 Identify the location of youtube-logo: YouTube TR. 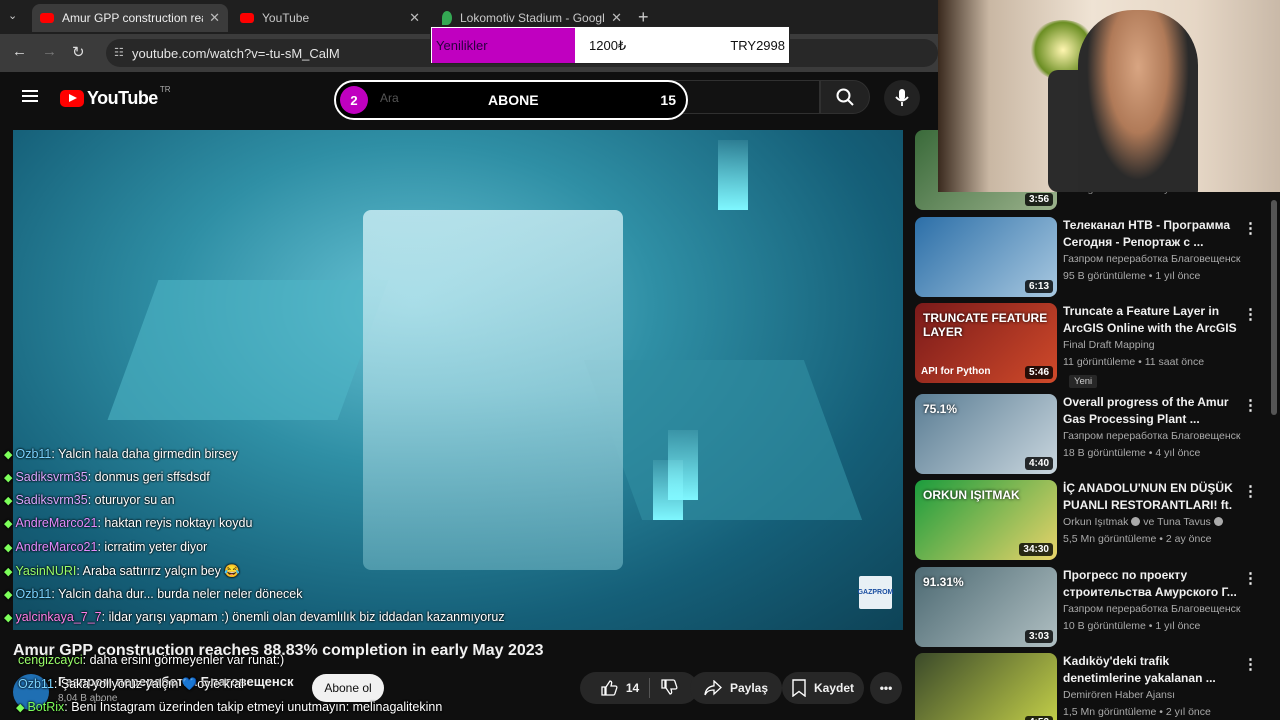
(115, 97).